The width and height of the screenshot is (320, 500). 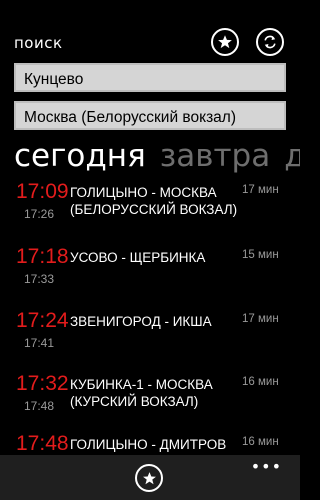 I want to click on pivot-today: сегодня, so click(x=80, y=156).